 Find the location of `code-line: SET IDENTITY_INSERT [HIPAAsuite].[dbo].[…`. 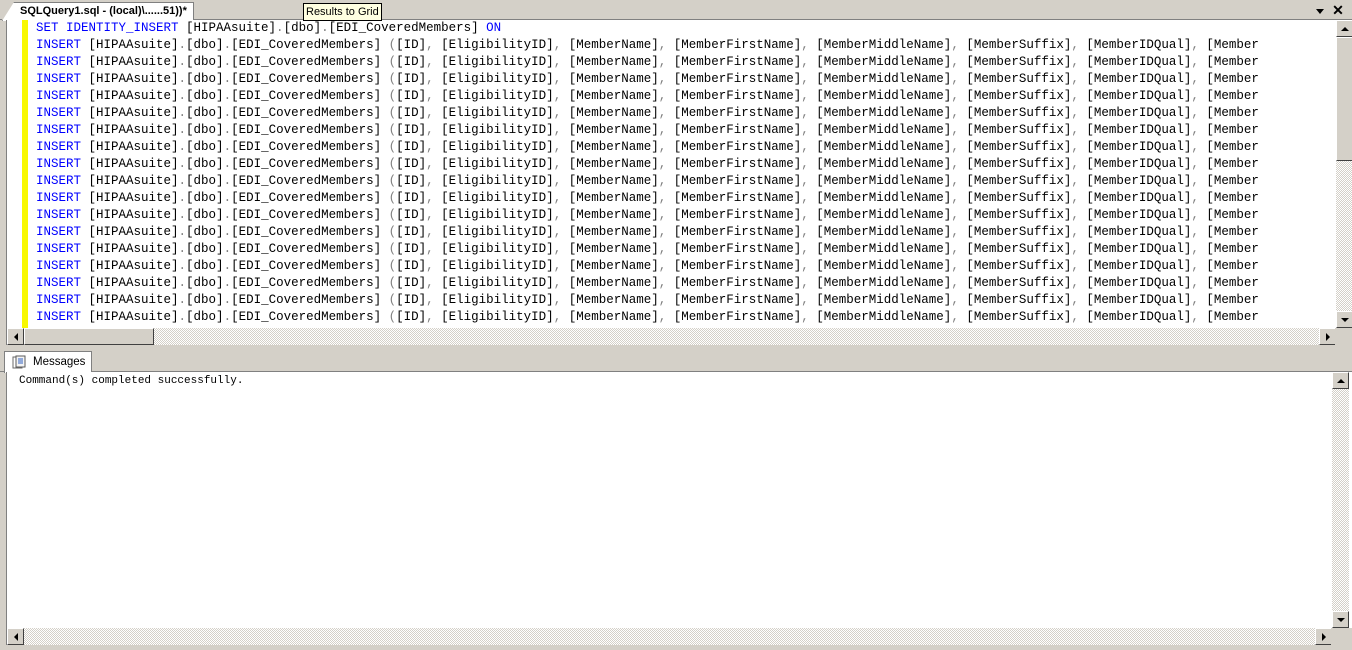

code-line: SET IDENTITY_INSERT [HIPAAsuite].[dbo].[… is located at coordinates (686, 28).